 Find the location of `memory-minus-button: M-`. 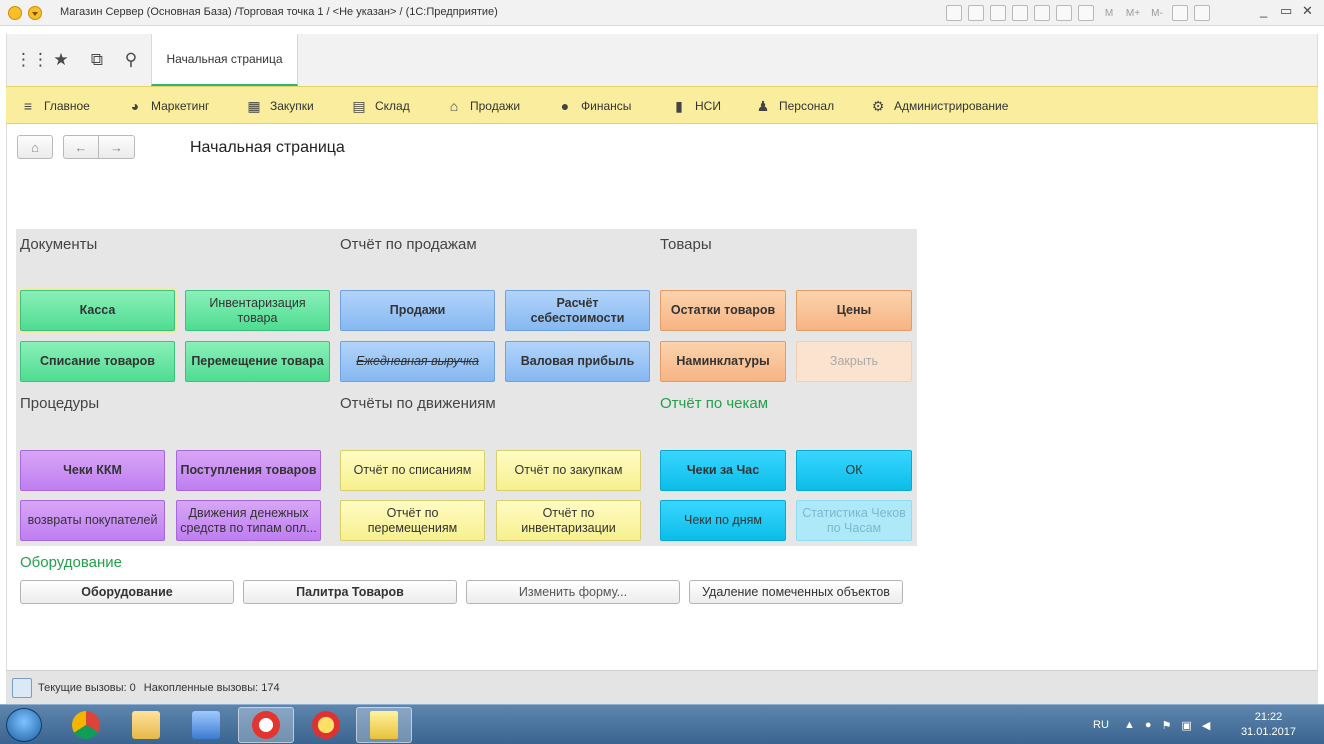

memory-minus-button: M- is located at coordinates (1157, 13).